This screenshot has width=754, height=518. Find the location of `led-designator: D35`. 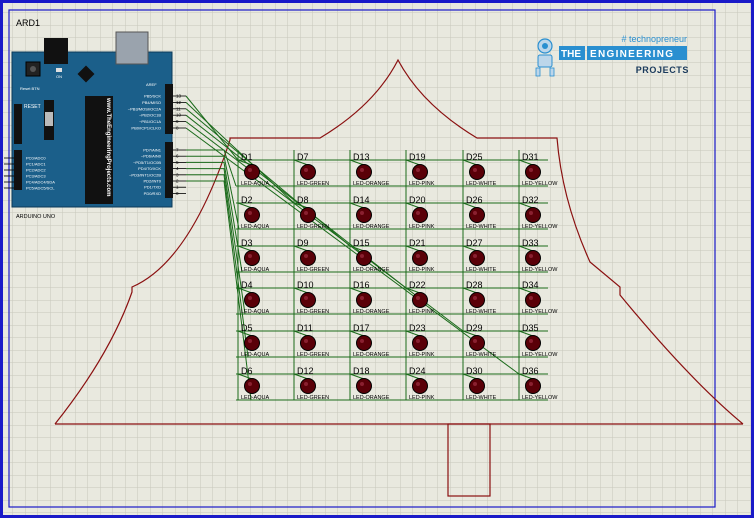

led-designator: D35 is located at coordinates (530, 328).